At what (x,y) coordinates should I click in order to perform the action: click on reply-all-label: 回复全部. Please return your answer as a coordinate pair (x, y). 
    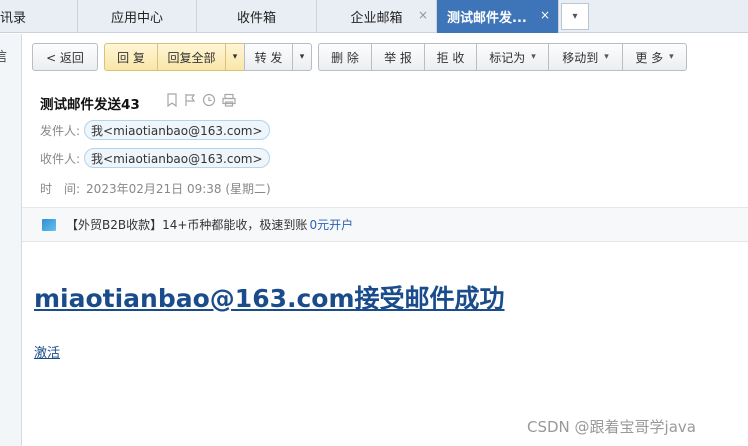
    Looking at the image, I should click on (191, 57).